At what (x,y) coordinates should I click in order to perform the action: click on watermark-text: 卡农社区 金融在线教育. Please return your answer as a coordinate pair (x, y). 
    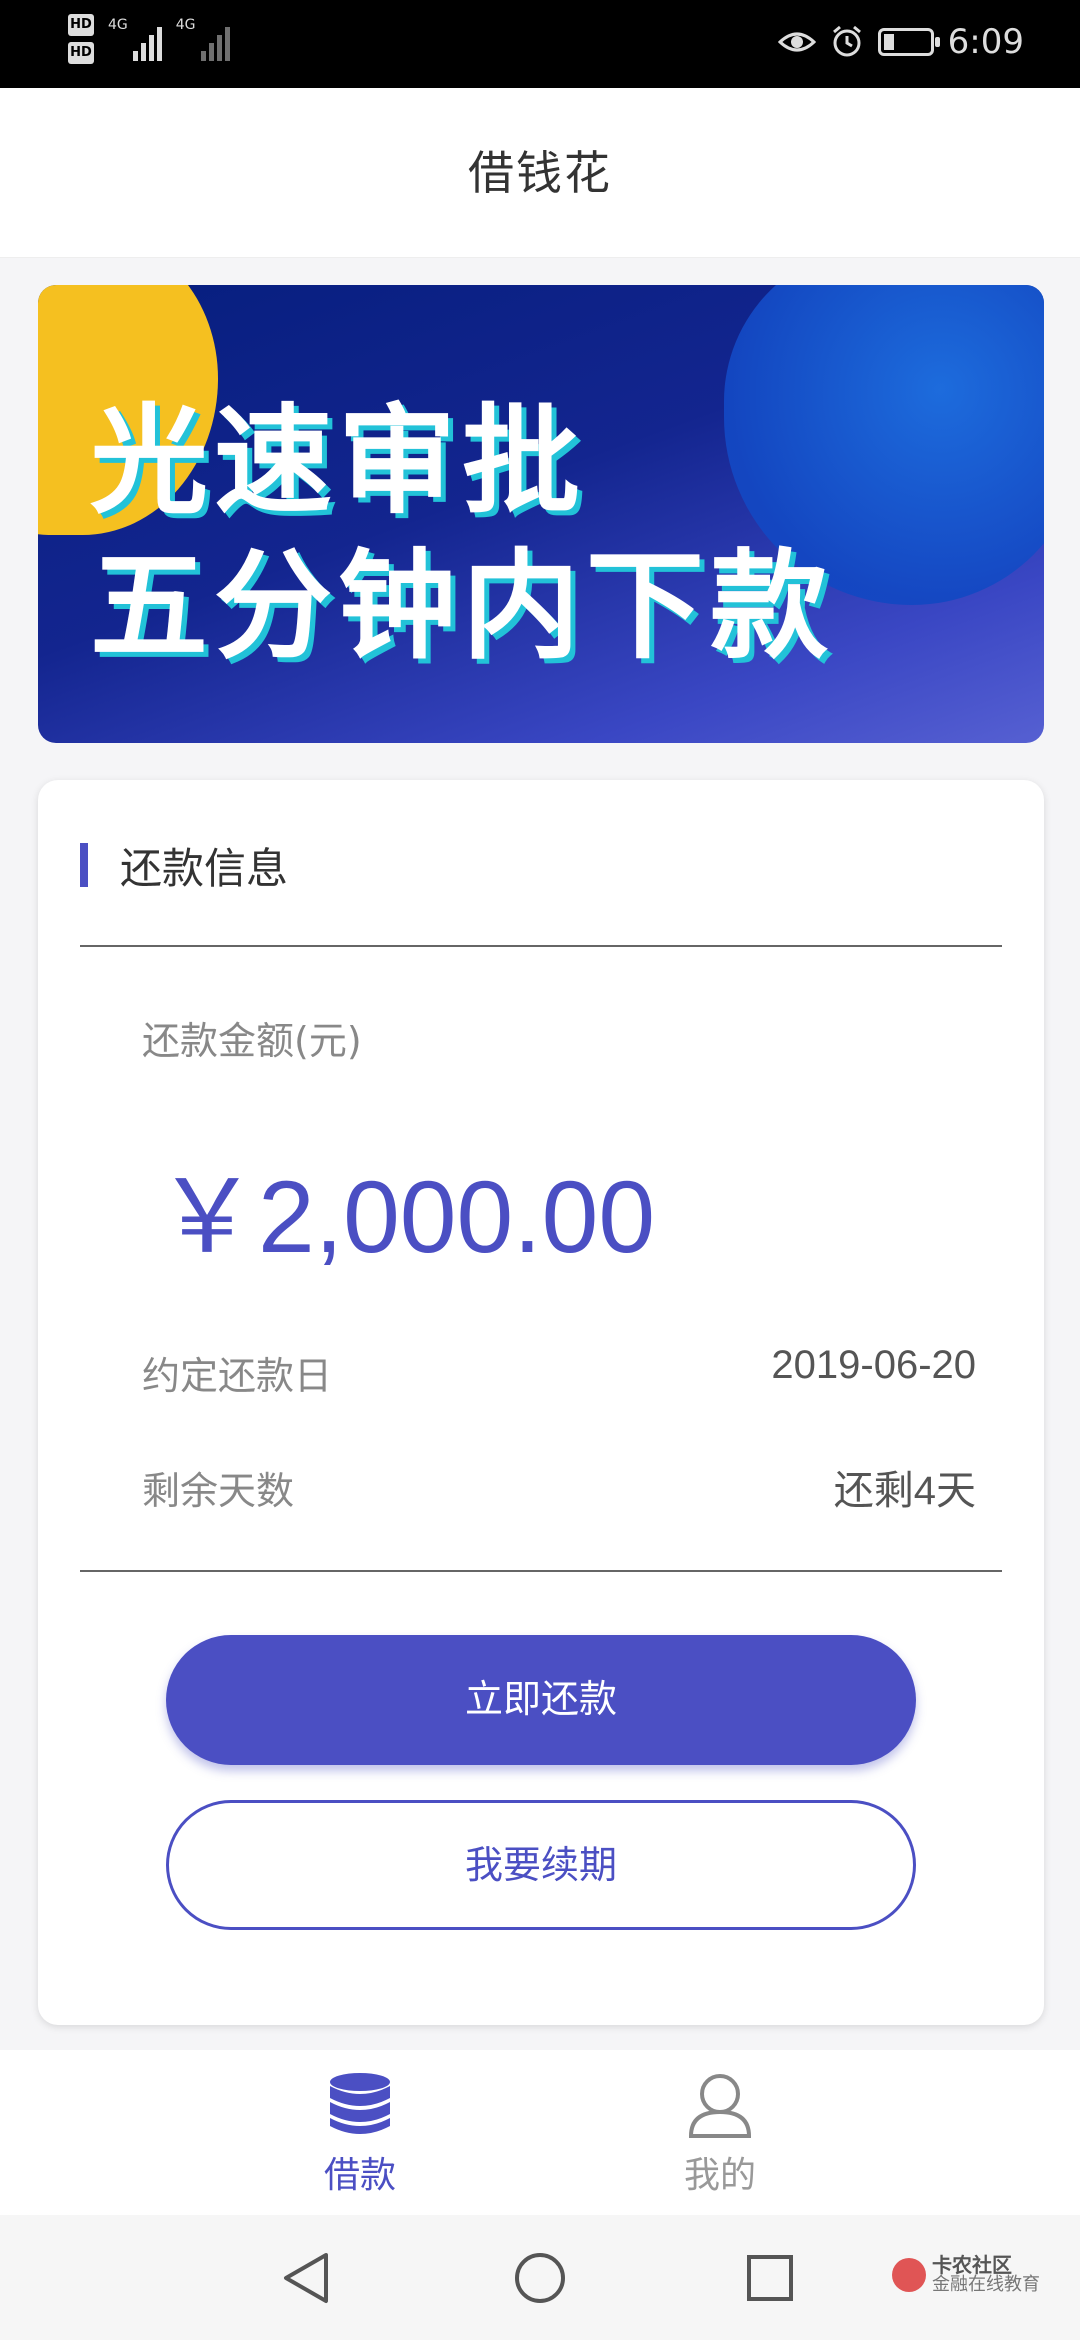
    Looking at the image, I should click on (986, 2275).